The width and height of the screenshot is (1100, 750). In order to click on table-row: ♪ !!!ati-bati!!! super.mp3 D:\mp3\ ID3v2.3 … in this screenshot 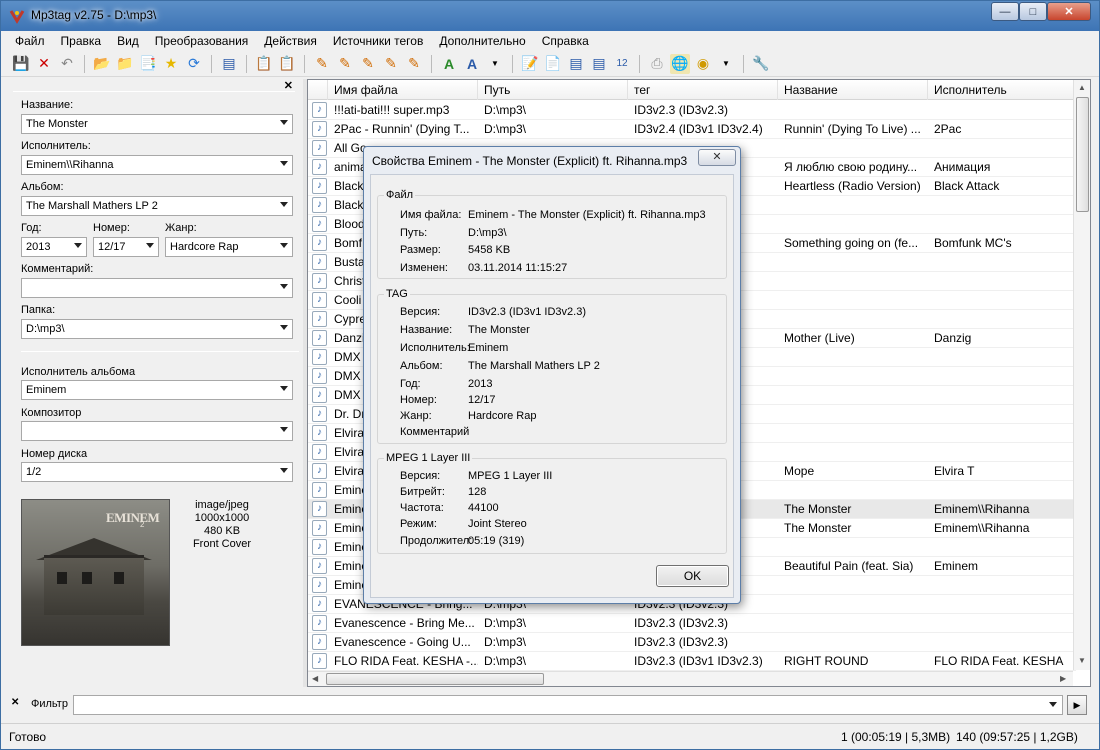, I will do `click(692, 110)`.